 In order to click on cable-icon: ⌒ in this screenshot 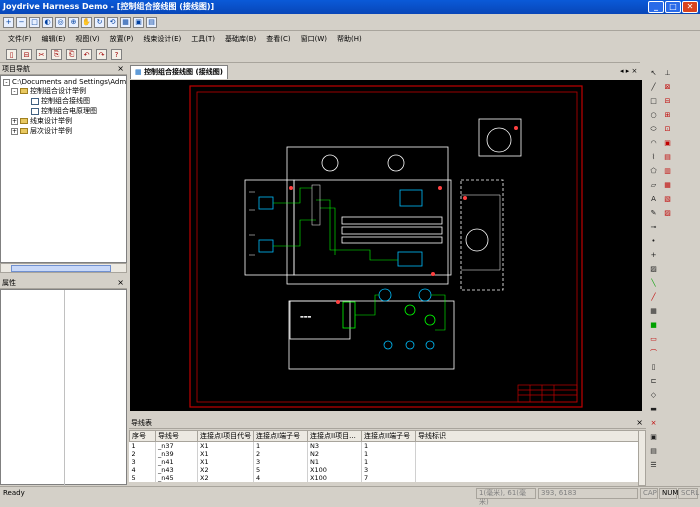, I will do `click(653, 353)`.